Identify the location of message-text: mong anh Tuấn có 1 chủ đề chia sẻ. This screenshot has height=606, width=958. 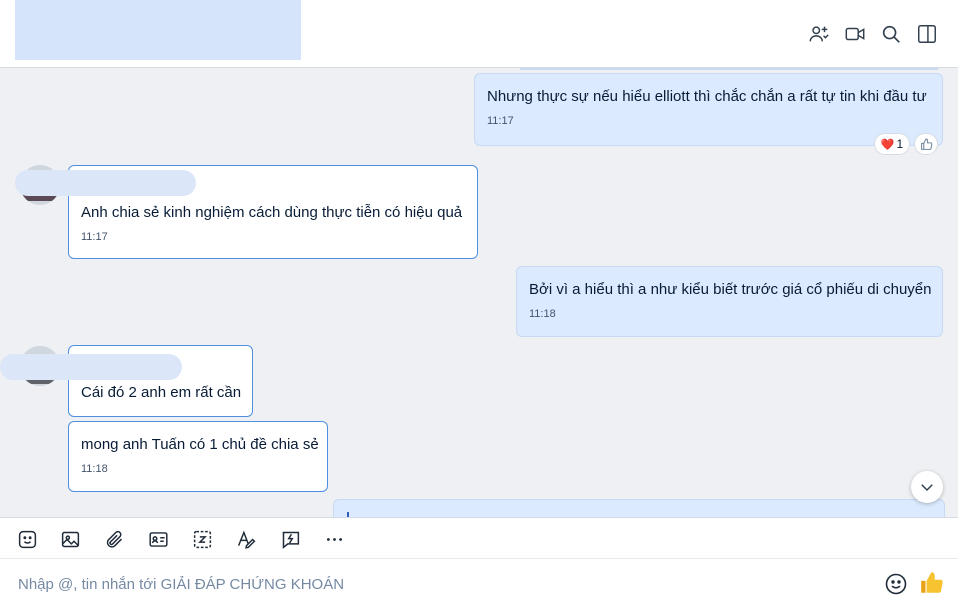
(200, 444).